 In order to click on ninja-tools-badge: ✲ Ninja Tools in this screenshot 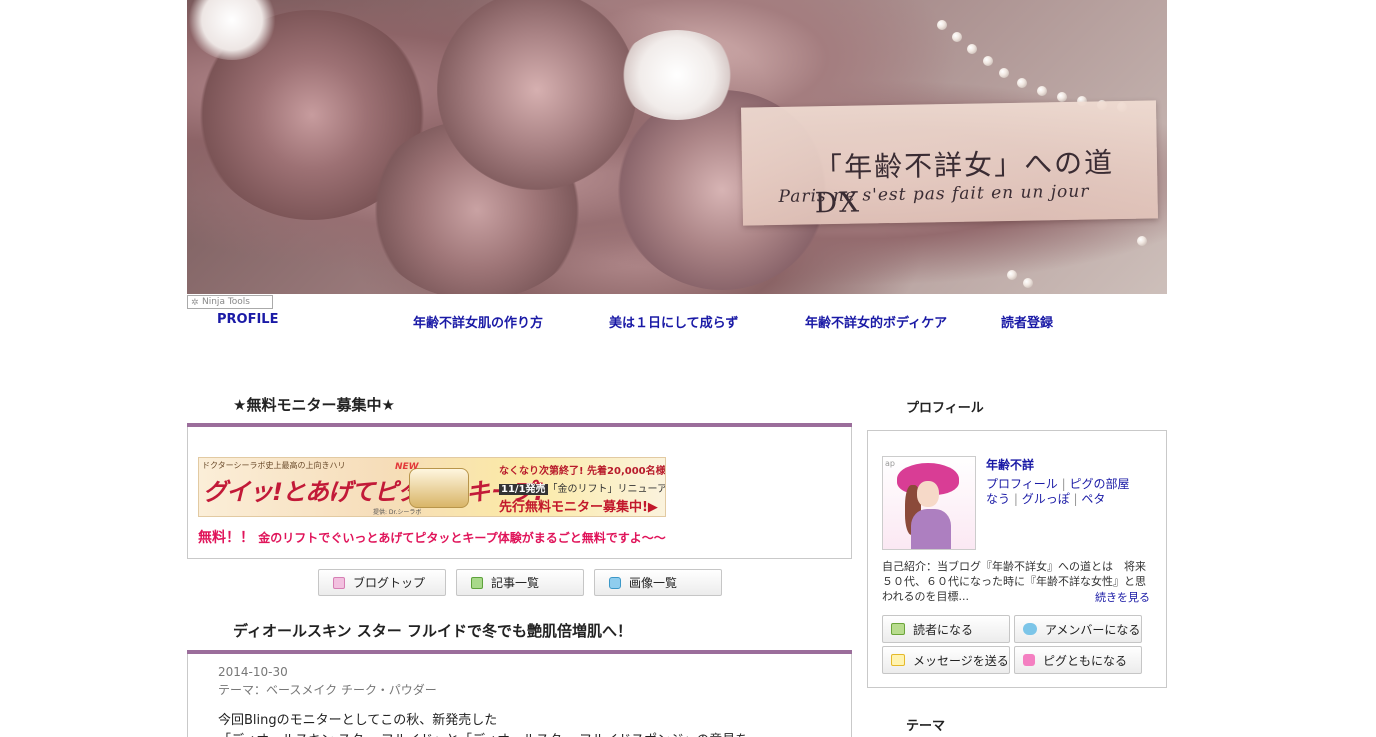, I will do `click(230, 302)`.